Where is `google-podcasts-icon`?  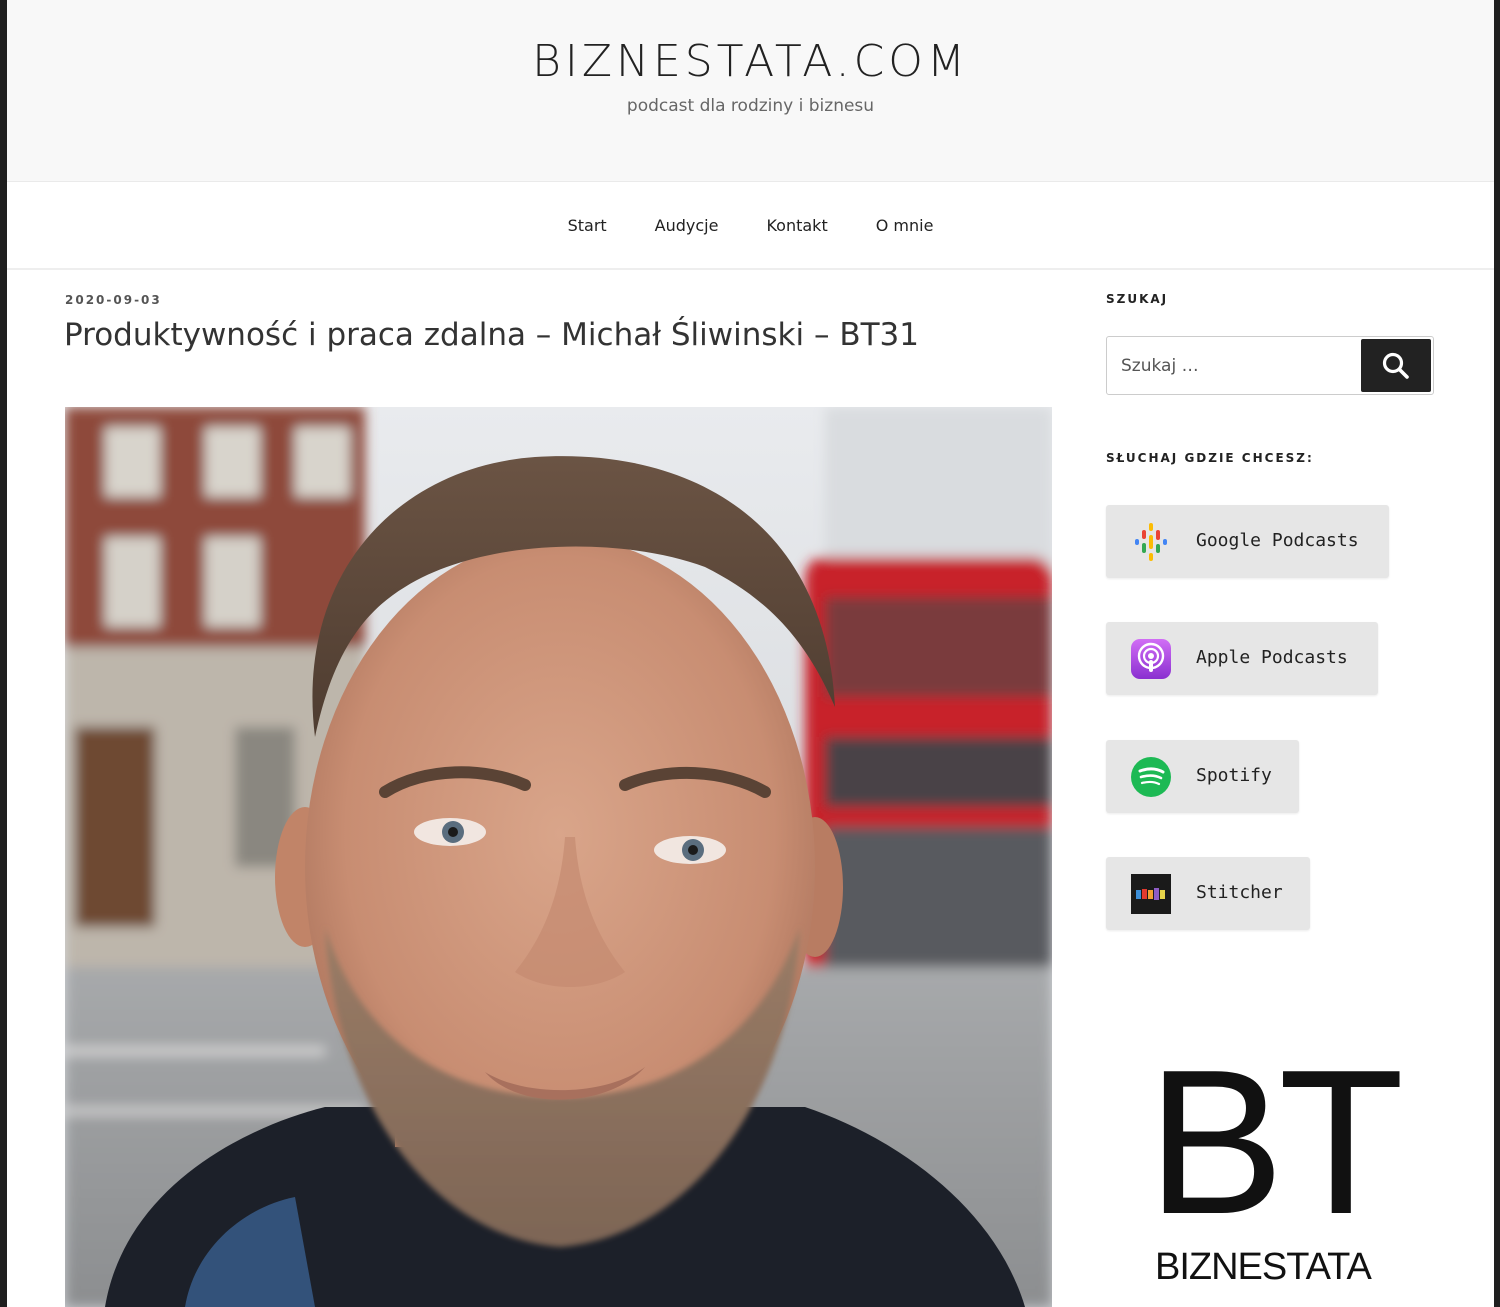 google-podcasts-icon is located at coordinates (1151, 542).